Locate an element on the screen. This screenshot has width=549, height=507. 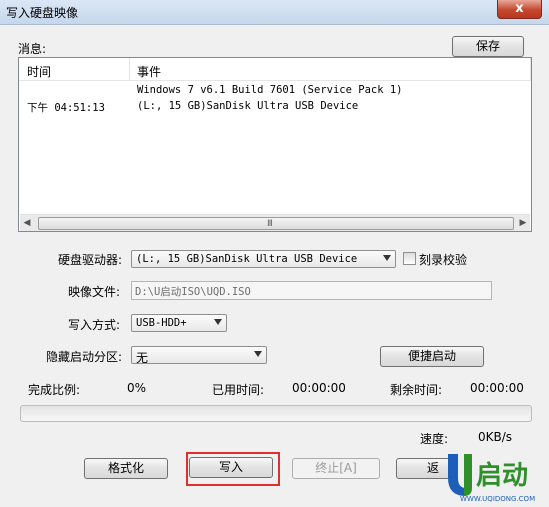
drive-label: 硬盘驱动器: is located at coordinates (90, 260).